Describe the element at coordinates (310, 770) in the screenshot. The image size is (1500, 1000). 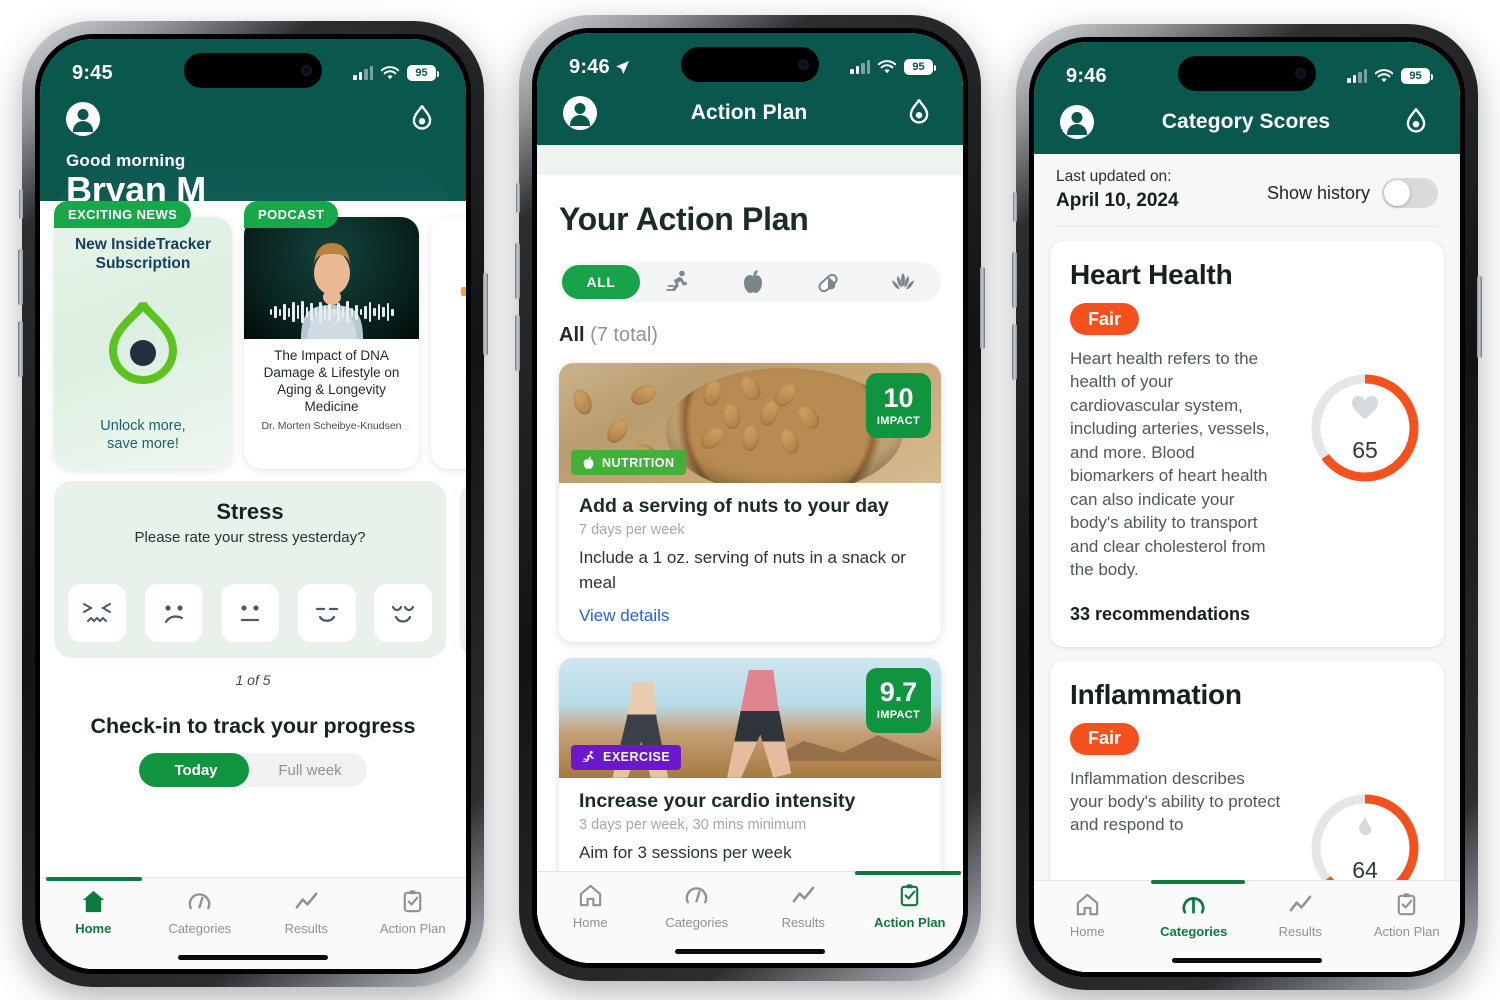
I see `segment-full-week: Full week` at that location.